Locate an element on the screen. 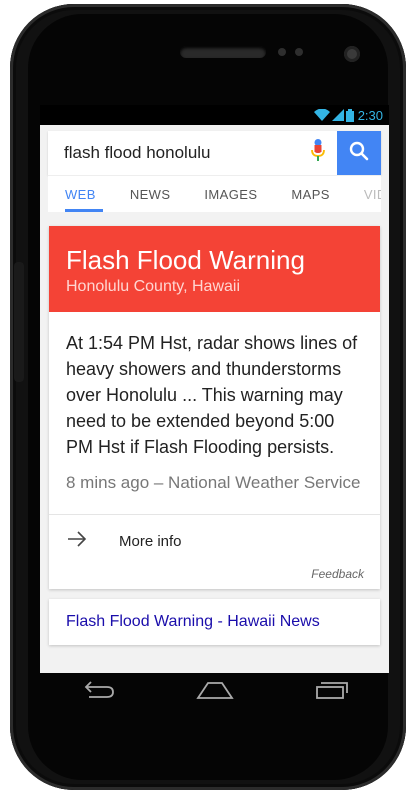 The image size is (411, 794). earpiece-speaker is located at coordinates (223, 52).